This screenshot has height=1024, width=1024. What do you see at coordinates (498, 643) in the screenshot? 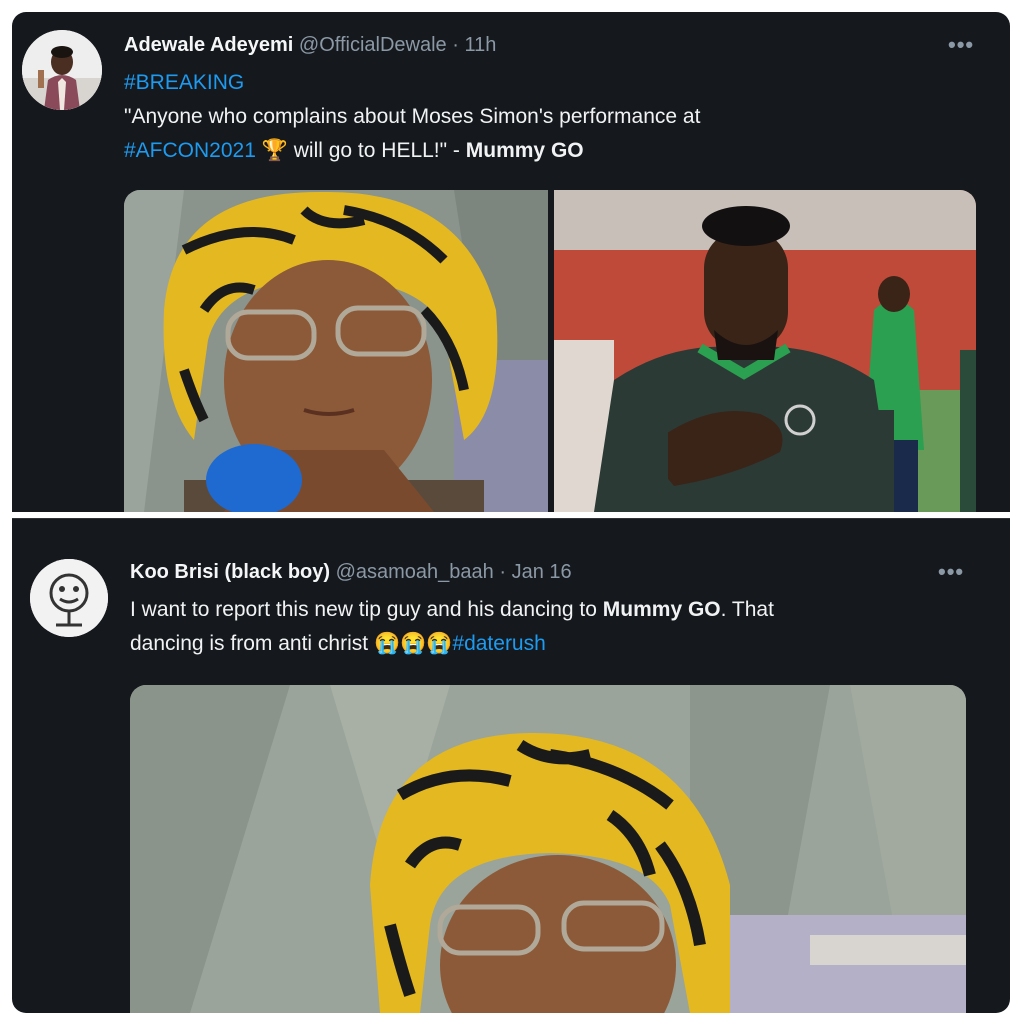
I see `hashtag-link: #daterush` at bounding box center [498, 643].